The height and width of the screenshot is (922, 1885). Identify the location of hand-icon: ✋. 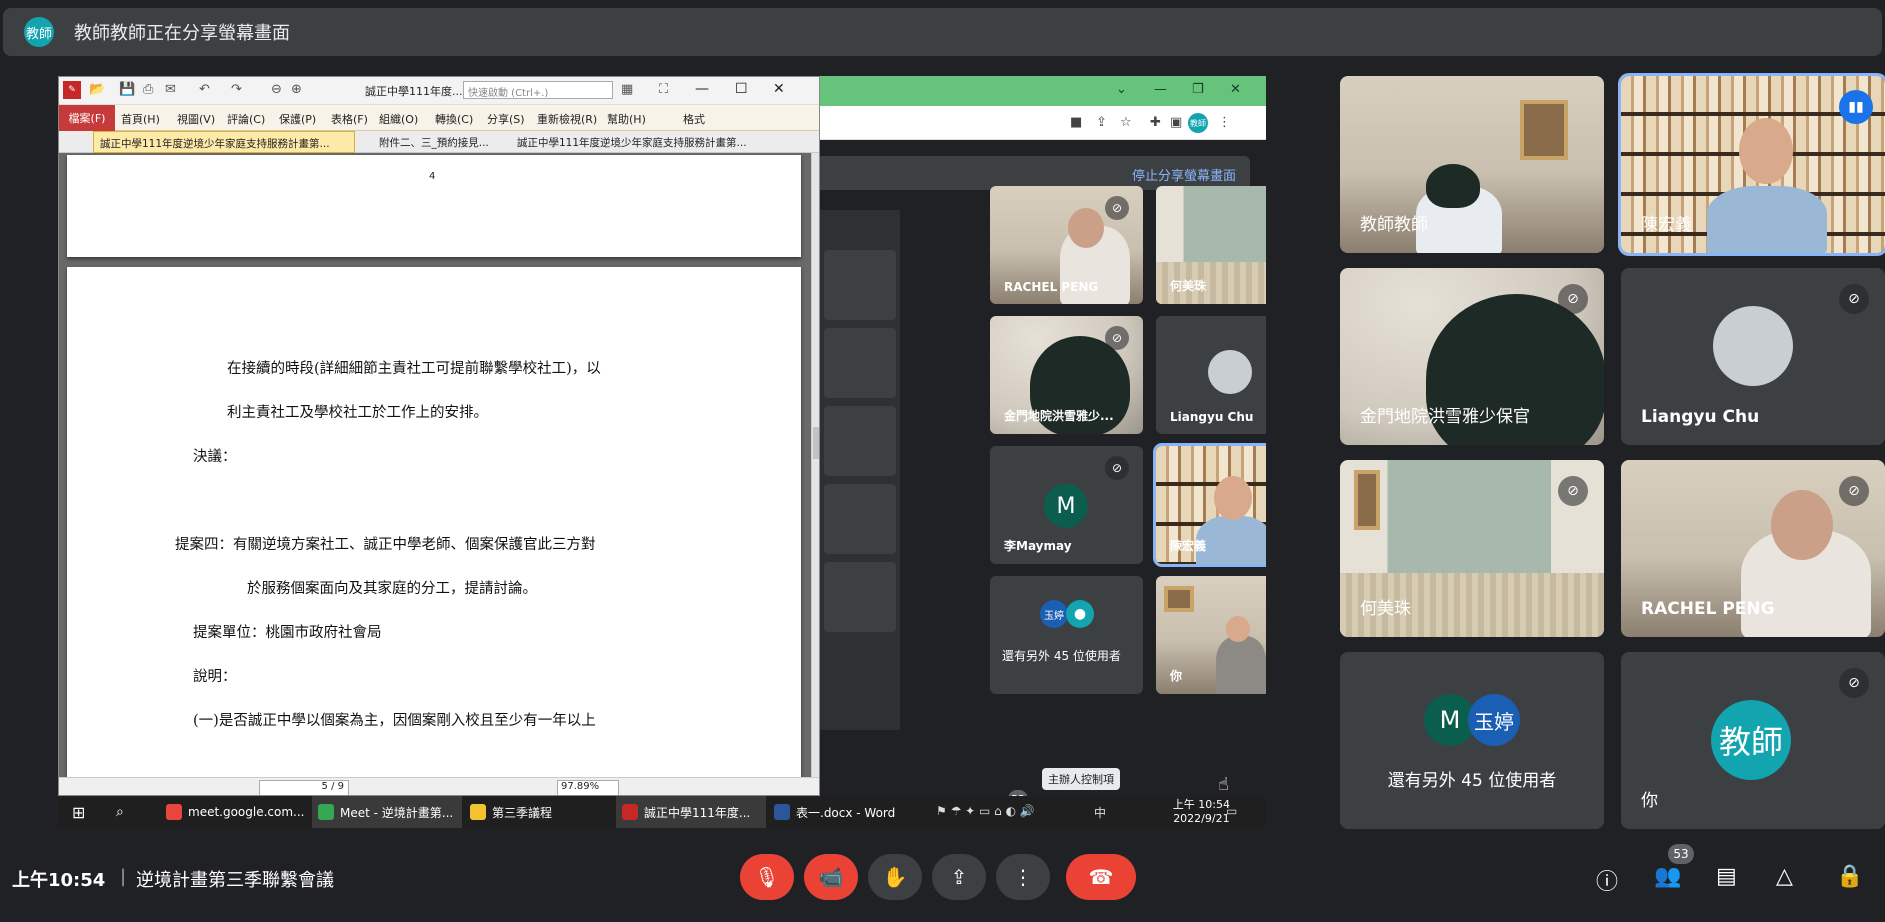
(895, 877).